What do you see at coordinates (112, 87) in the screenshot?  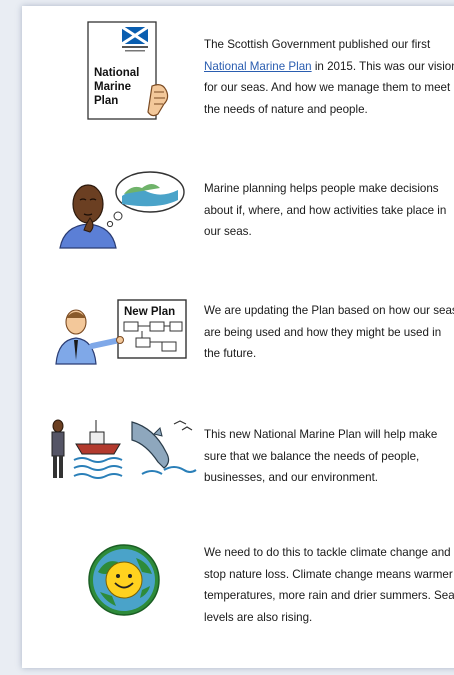 I see `doc-title-line: Marine` at bounding box center [112, 87].